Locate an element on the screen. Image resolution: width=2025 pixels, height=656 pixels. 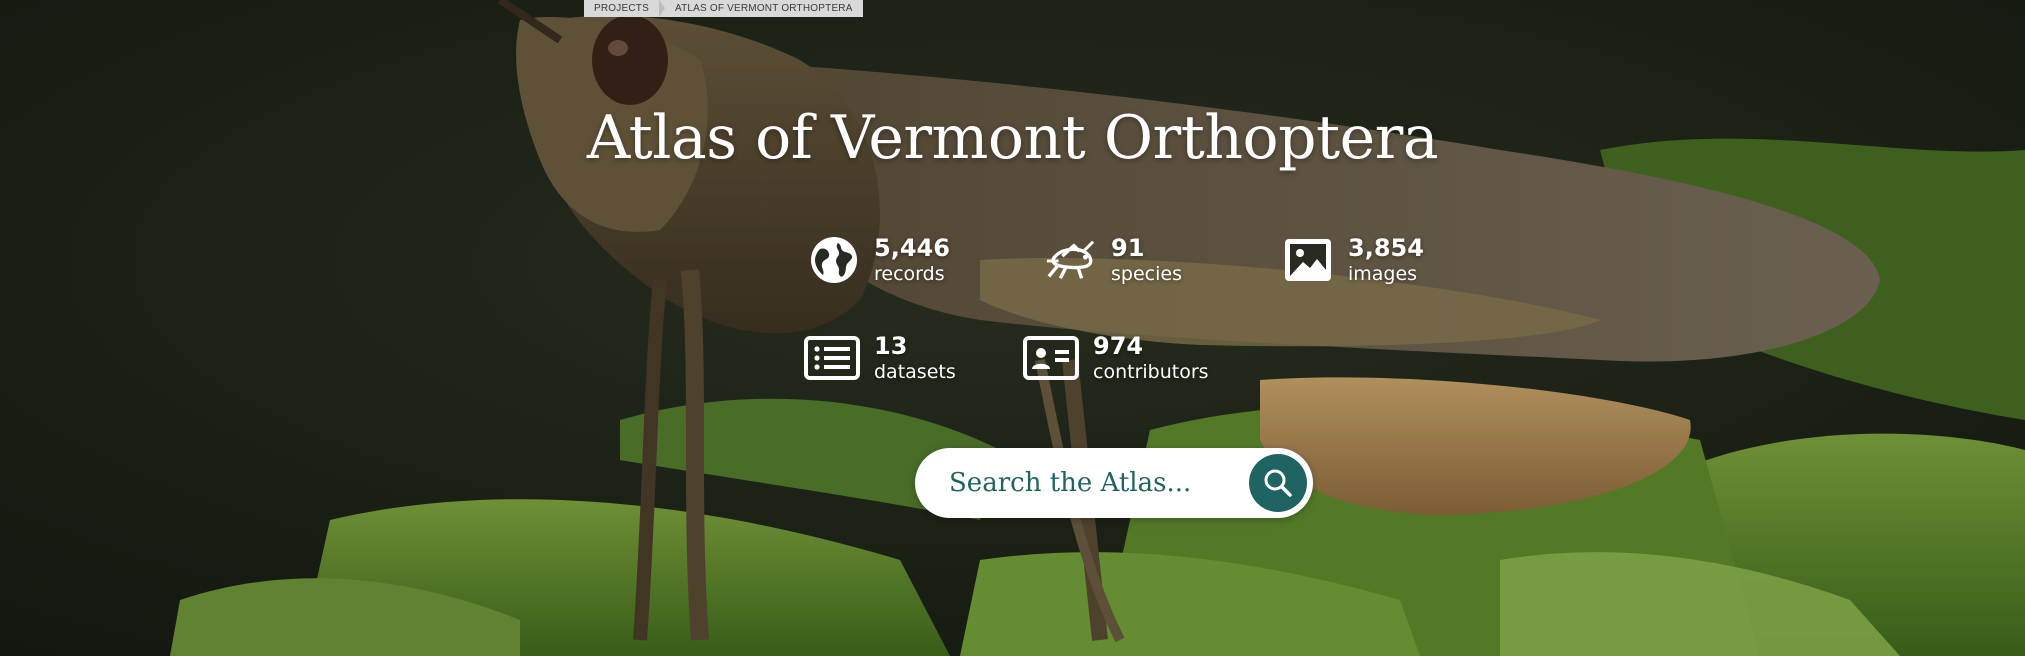
stat-images: 3,854 images is located at coordinates (1353, 260).